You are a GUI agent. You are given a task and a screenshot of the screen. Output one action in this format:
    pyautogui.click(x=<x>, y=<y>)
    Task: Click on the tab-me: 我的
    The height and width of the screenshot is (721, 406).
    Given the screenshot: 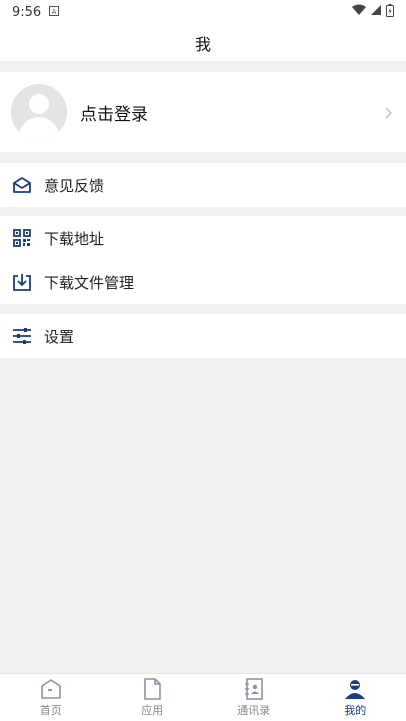 What is the action you would take?
    pyautogui.click(x=355, y=697)
    